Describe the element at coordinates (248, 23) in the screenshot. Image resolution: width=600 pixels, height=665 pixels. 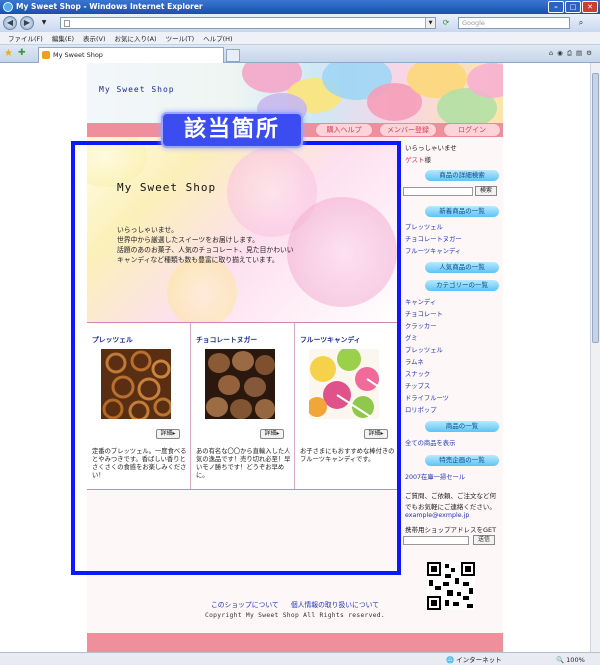
I see `address-bar: ▼` at that location.